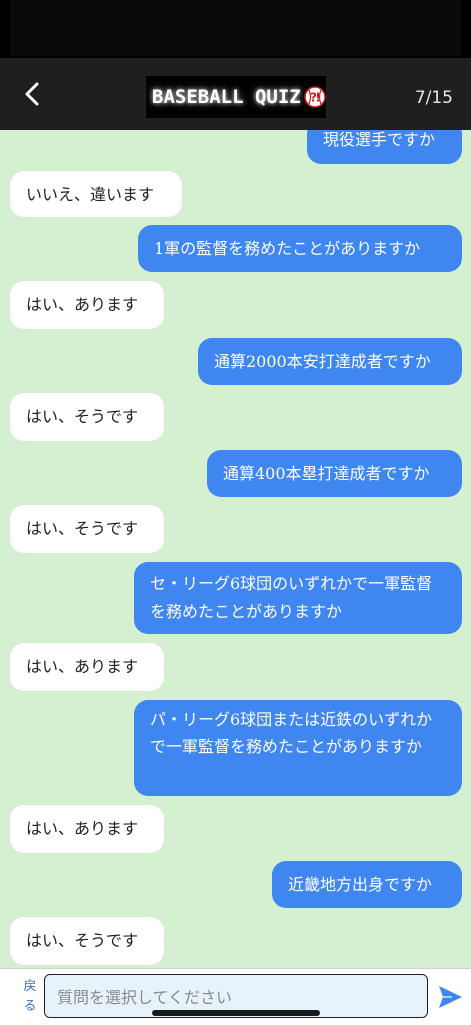 The height and width of the screenshot is (1025, 471). Describe the element at coordinates (96, 194) in the screenshot. I see `message-received: いいえ、違います` at that location.